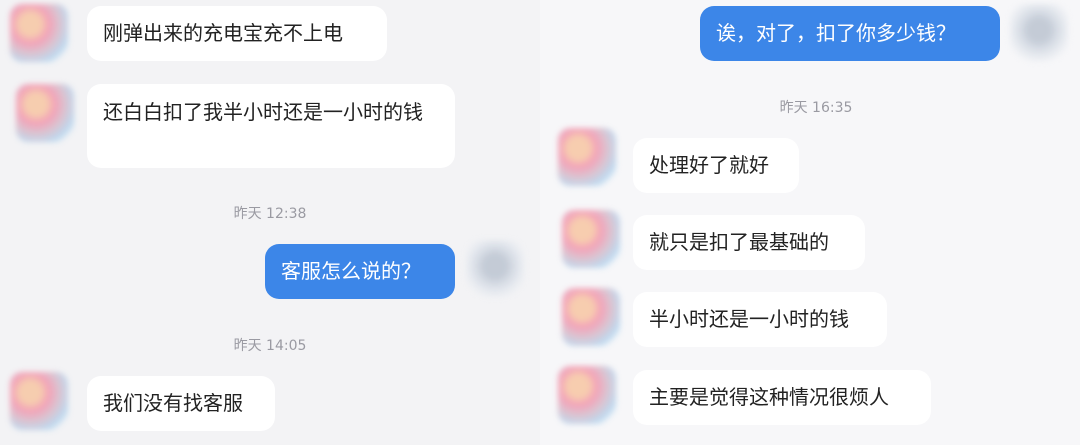 Image resolution: width=1080 pixels, height=445 pixels. What do you see at coordinates (181, 403) in the screenshot?
I see `message-bubble: 我们没有找客服` at bounding box center [181, 403].